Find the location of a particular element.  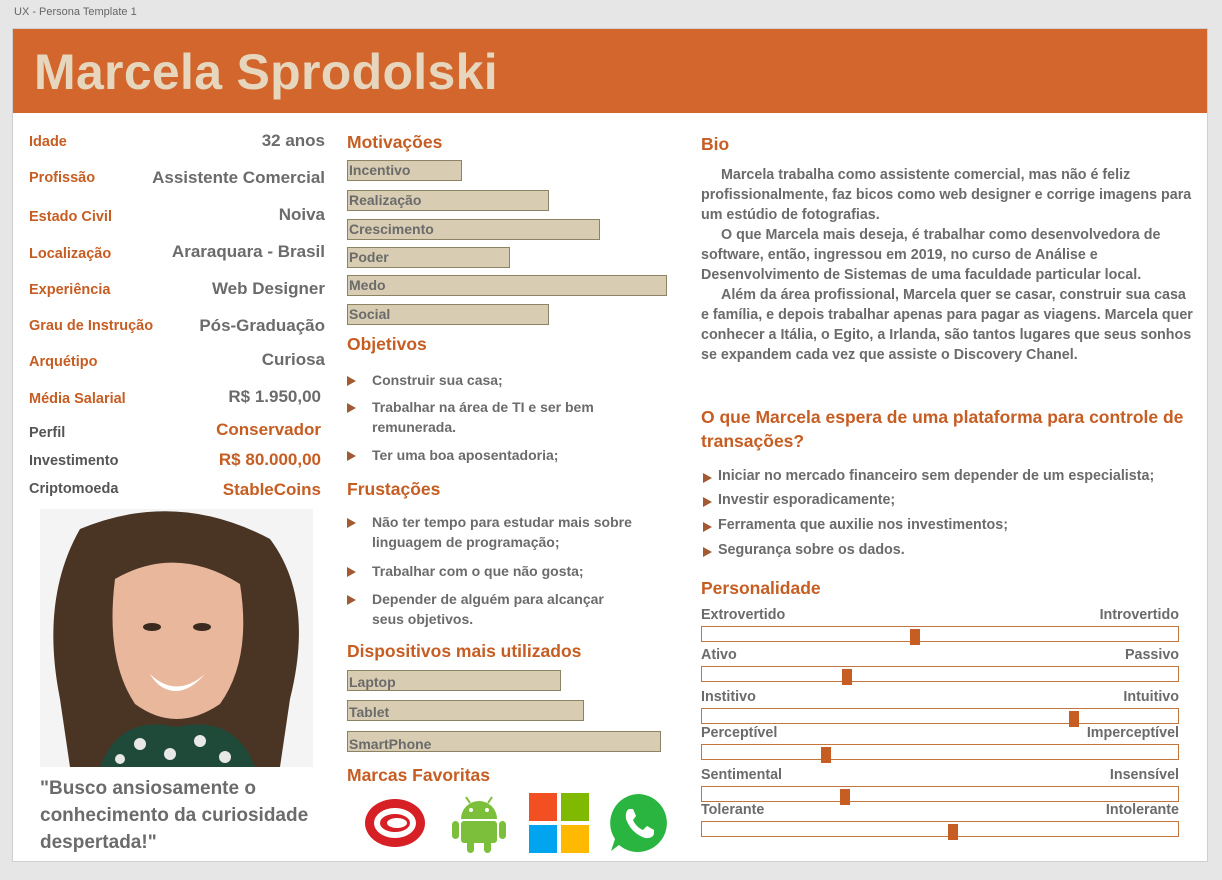

investor-value: R$ 80.000,00 is located at coordinates (269, 459).